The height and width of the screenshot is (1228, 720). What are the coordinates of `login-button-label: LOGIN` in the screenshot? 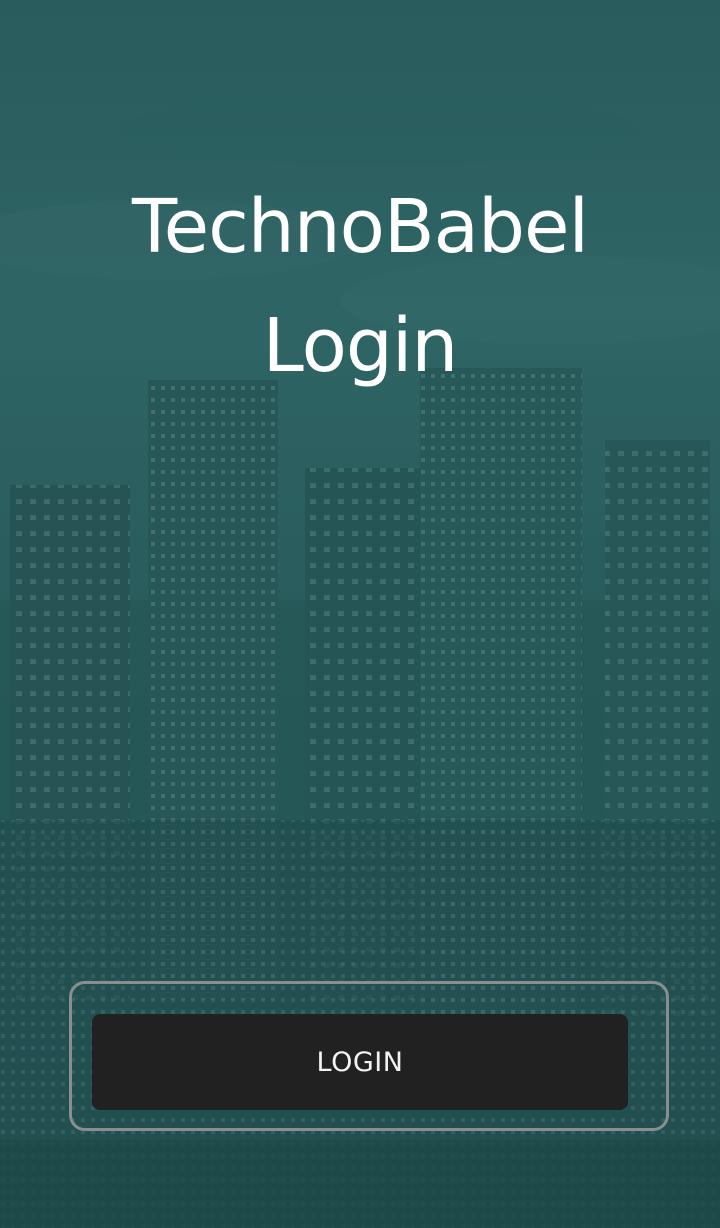 It's located at (360, 1062).